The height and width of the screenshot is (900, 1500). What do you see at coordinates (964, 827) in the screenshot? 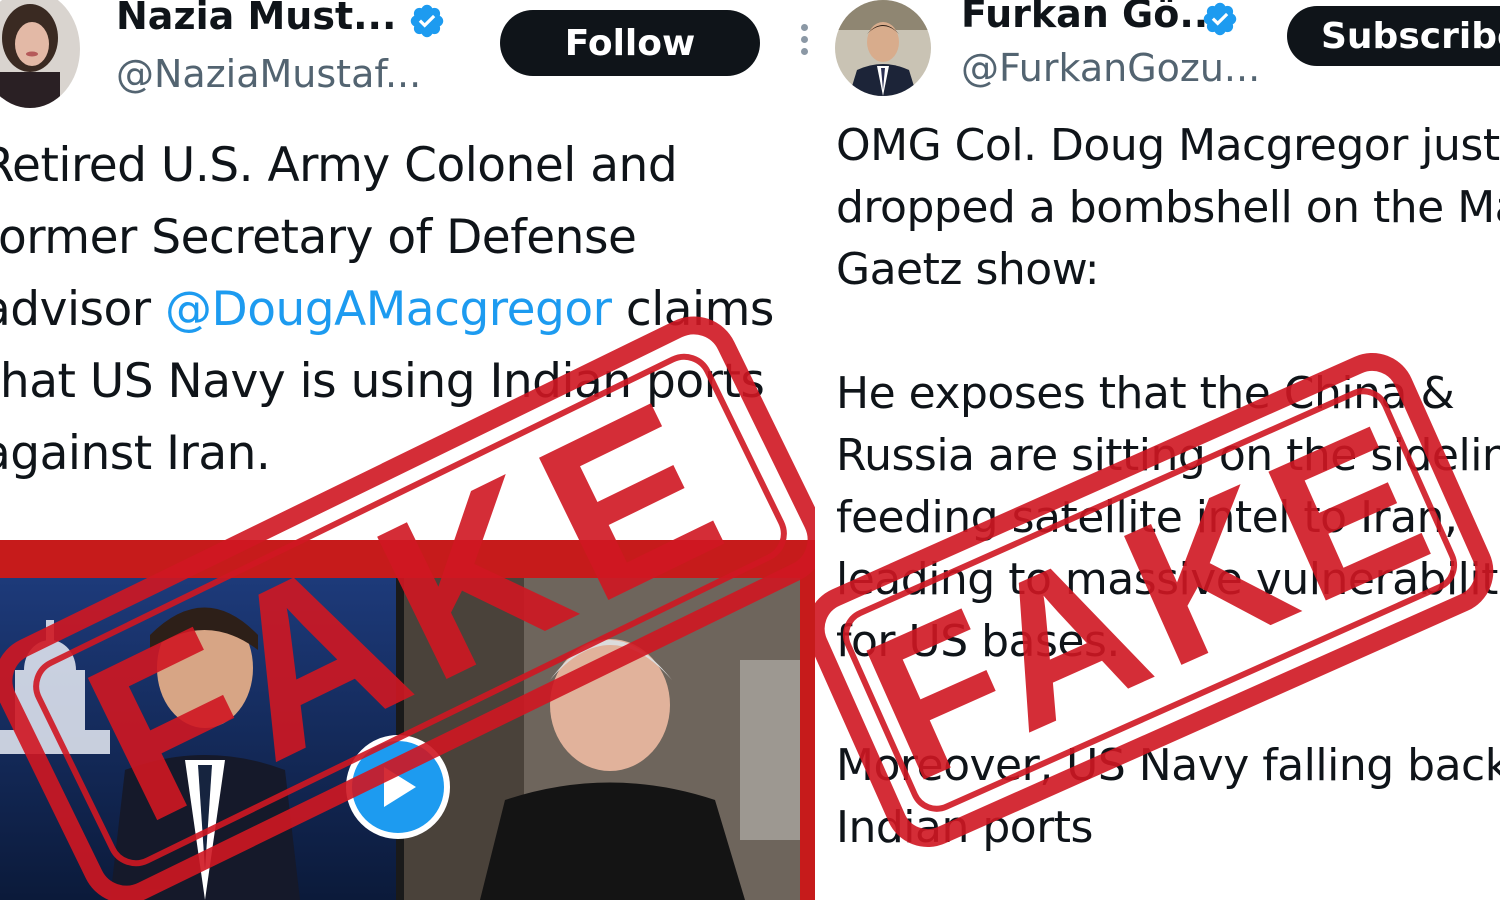
I see `tweet-line: Indian ports` at bounding box center [964, 827].